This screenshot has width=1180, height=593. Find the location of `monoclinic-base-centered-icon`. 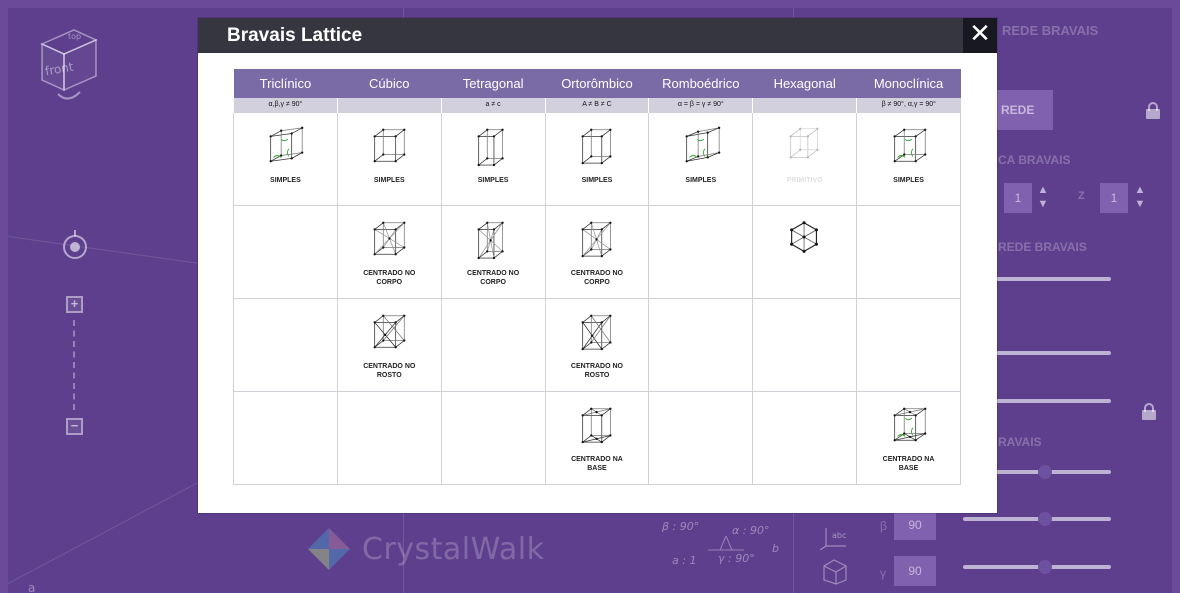

monoclinic-base-centered-icon is located at coordinates (909, 424).